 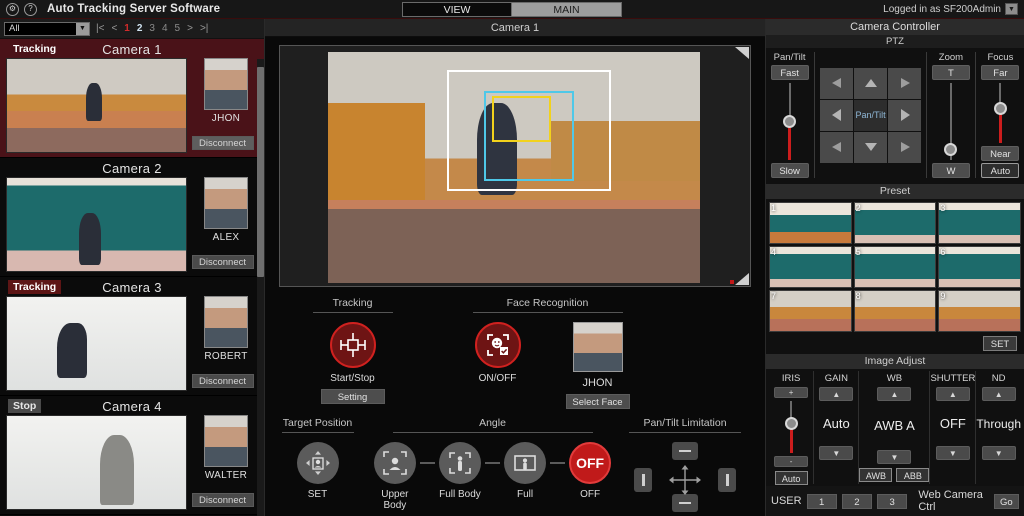 What do you see at coordinates (895, 267) in the screenshot?
I see `preset-item-5: 5` at bounding box center [895, 267].